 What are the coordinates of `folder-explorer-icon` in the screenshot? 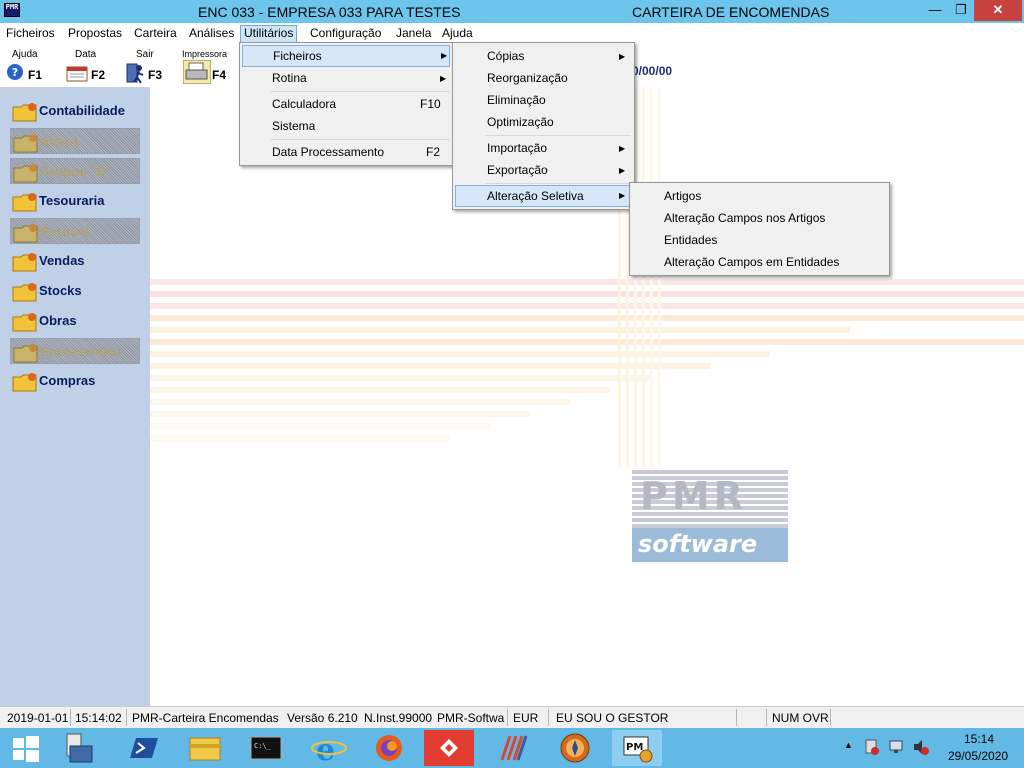 It's located at (205, 748).